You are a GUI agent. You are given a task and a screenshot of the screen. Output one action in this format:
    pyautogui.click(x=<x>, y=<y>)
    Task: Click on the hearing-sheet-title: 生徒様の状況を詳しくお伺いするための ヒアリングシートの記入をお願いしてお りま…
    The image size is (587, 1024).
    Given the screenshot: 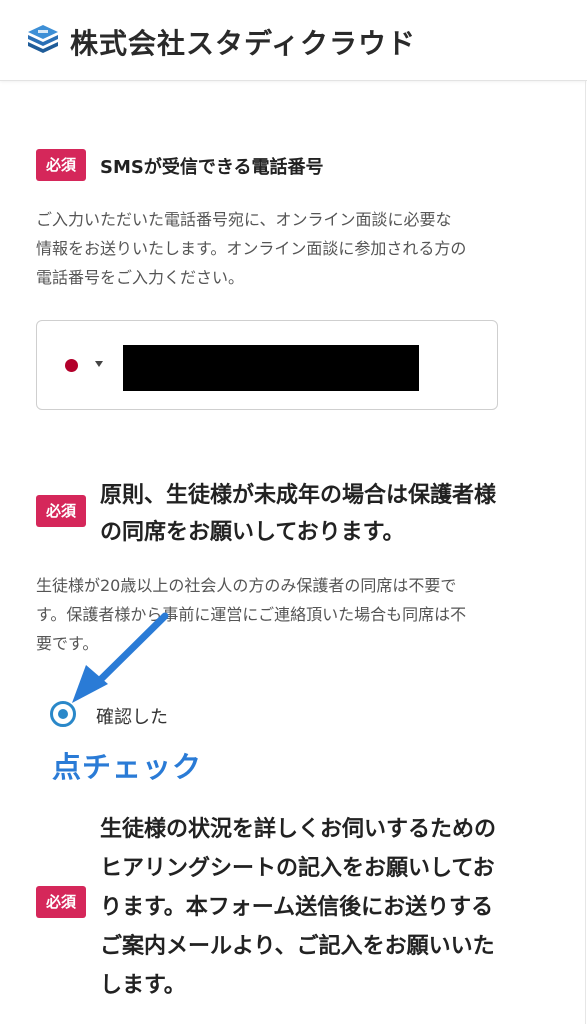 What is the action you would take?
    pyautogui.click(x=298, y=907)
    